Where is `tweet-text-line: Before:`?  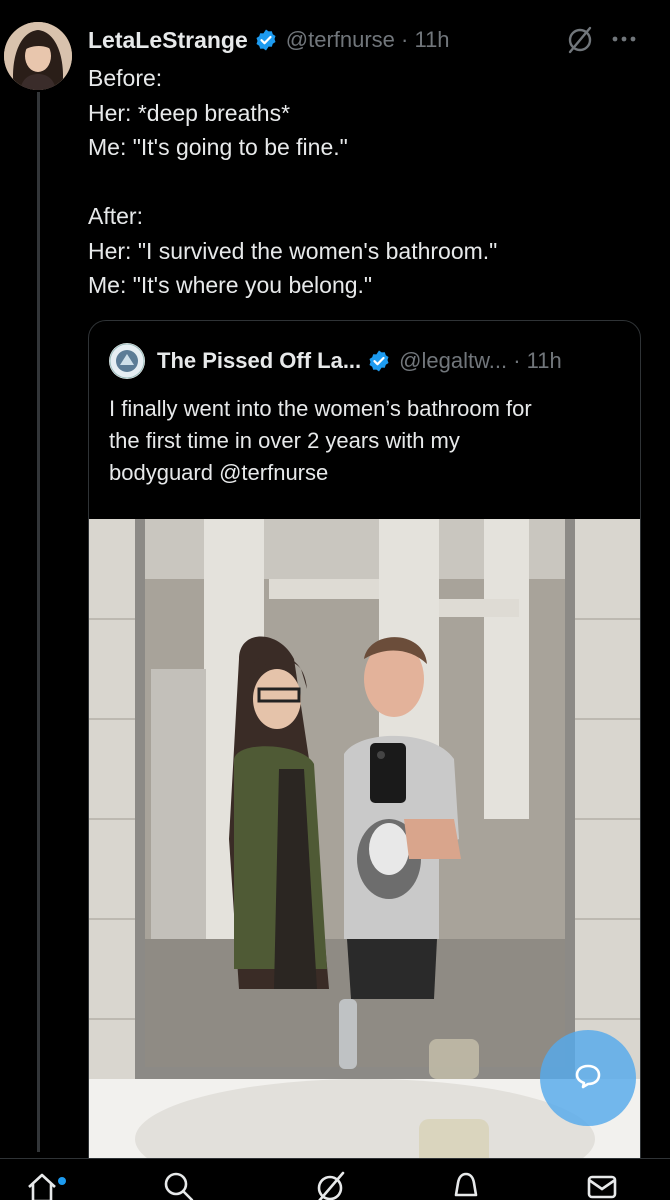
tweet-text-line: Before: is located at coordinates (125, 78).